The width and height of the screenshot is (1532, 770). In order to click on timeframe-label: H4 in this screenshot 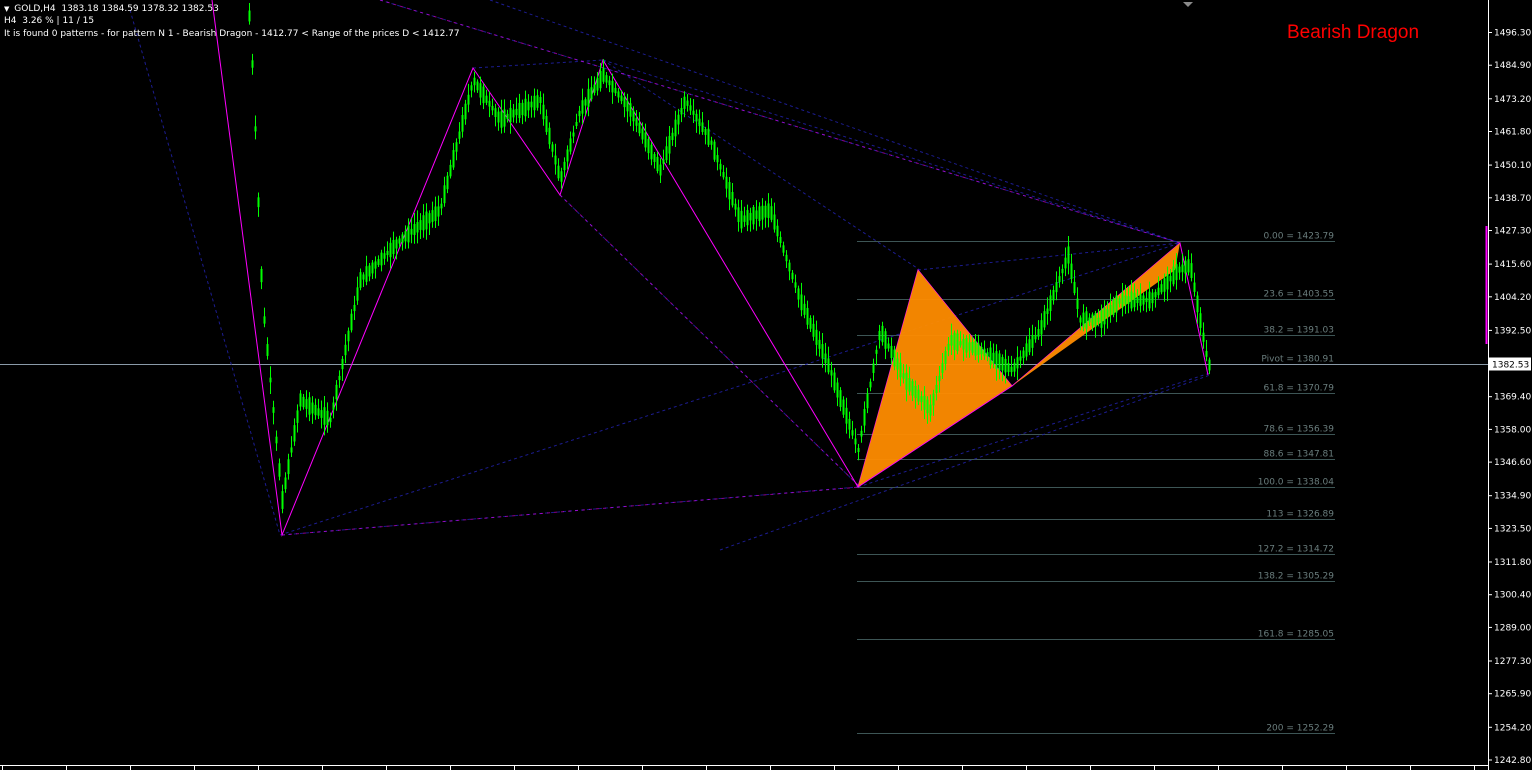, I will do `click(10, 21)`.